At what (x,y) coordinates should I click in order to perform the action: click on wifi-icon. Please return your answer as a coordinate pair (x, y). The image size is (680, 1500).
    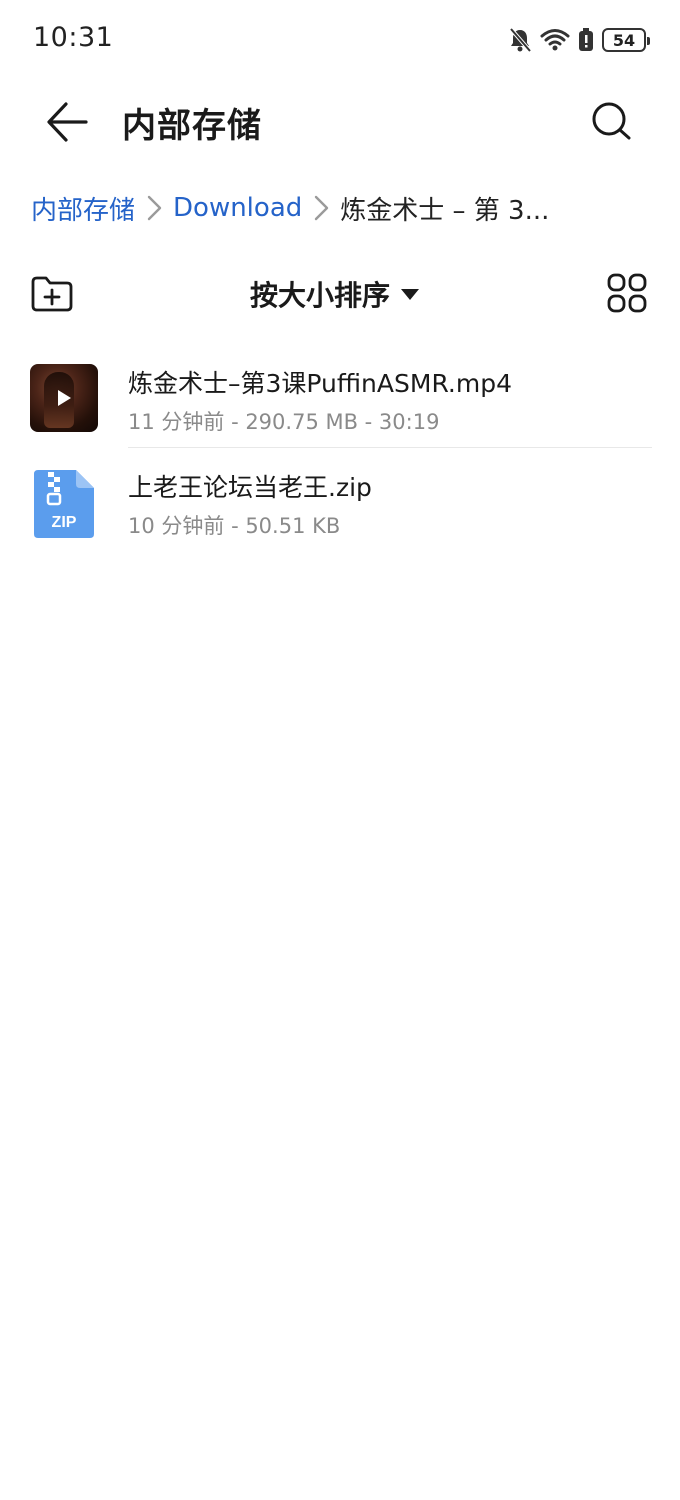
    Looking at the image, I should click on (555, 40).